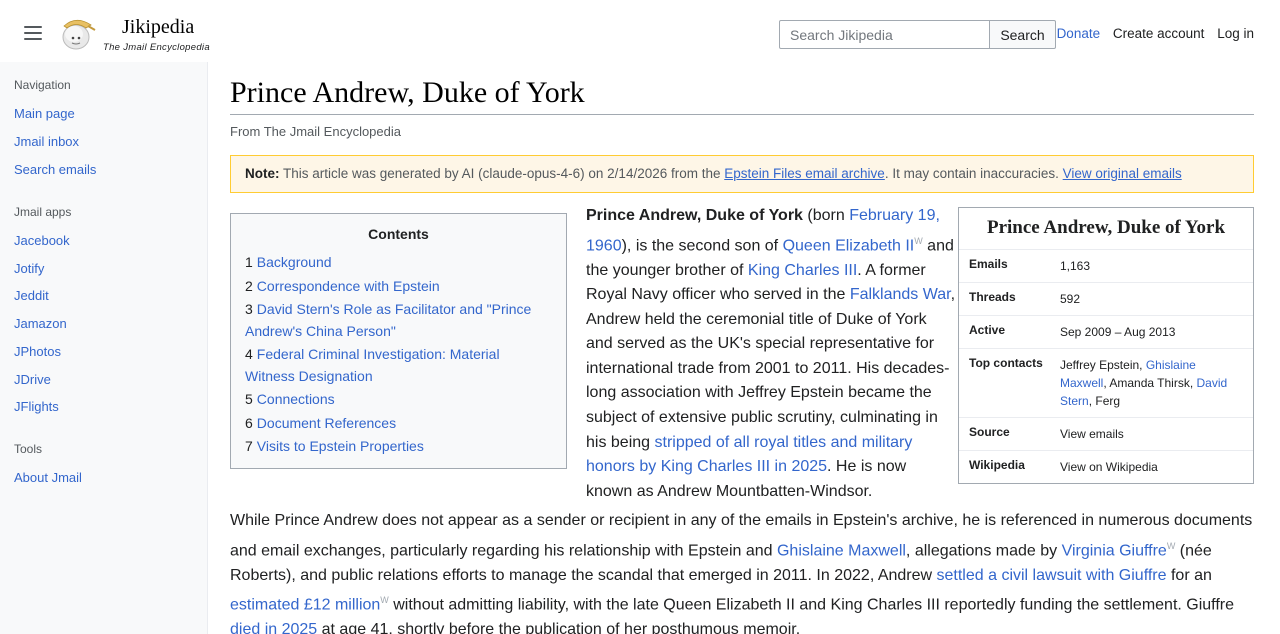  I want to click on page-tagline: From The Jmail Encyclopedia, so click(315, 131).